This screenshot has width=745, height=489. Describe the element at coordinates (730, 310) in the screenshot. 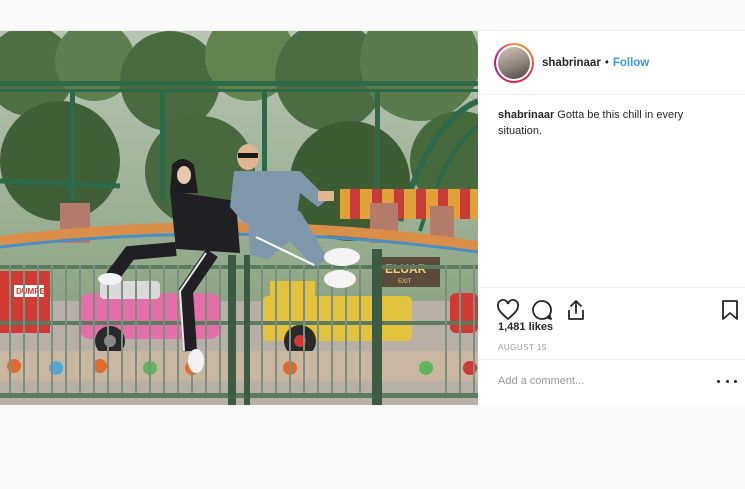

I see `bookmark-icon` at that location.